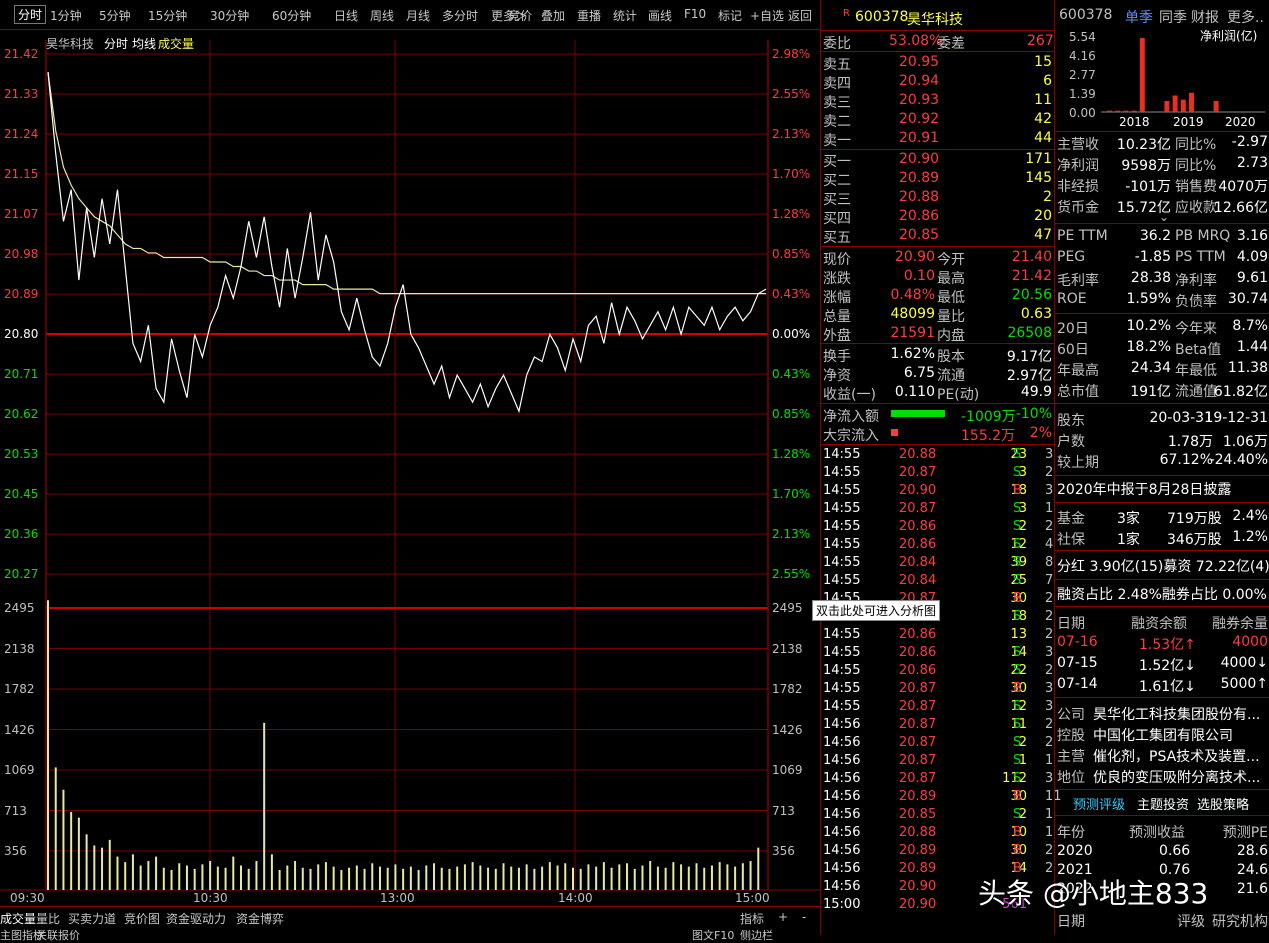  Describe the element at coordinates (1078, 392) in the screenshot. I see `perf-row-k1: 总市值` at that location.